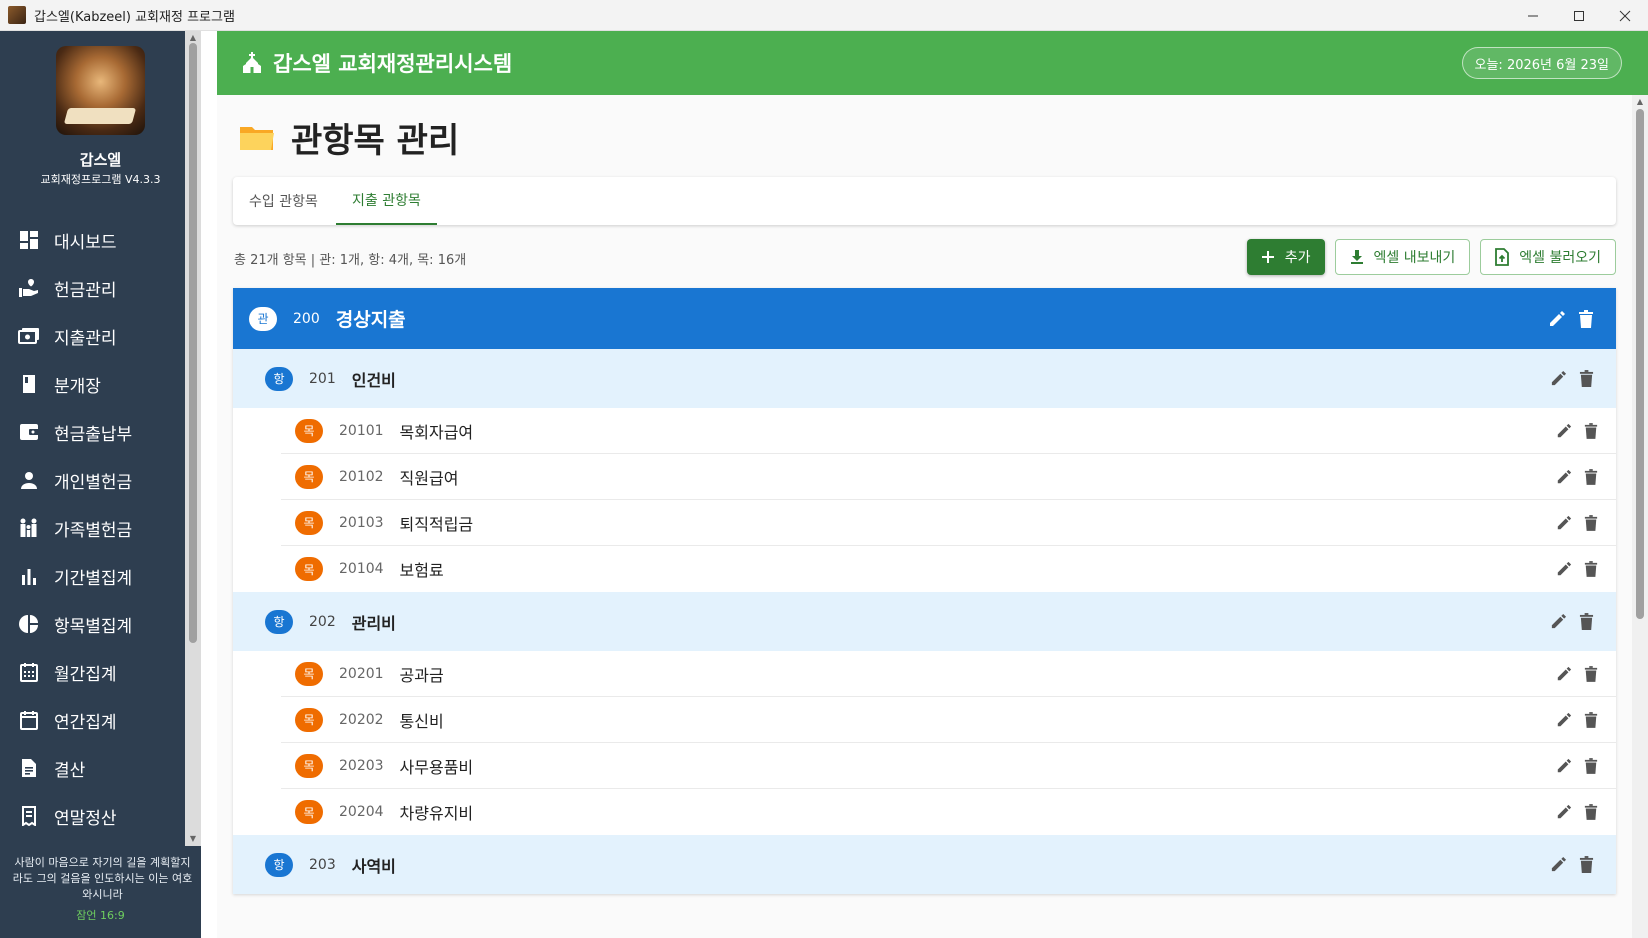 This screenshot has width=1648, height=938. What do you see at coordinates (92, 720) in the screenshot?
I see `sidebar-item-yearly-summary: 연간집계` at bounding box center [92, 720].